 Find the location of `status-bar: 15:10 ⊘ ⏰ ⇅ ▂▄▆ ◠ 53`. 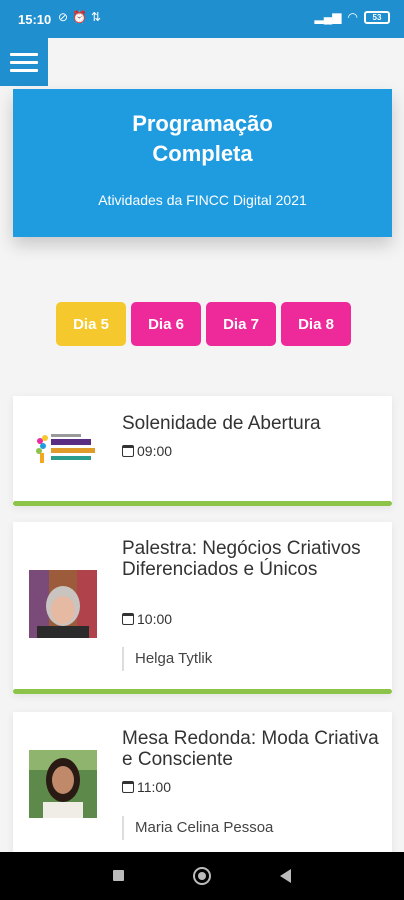

status-bar: 15:10 ⊘ ⏰ ⇅ ▂▄▆ ◠ 53 is located at coordinates (202, 19).